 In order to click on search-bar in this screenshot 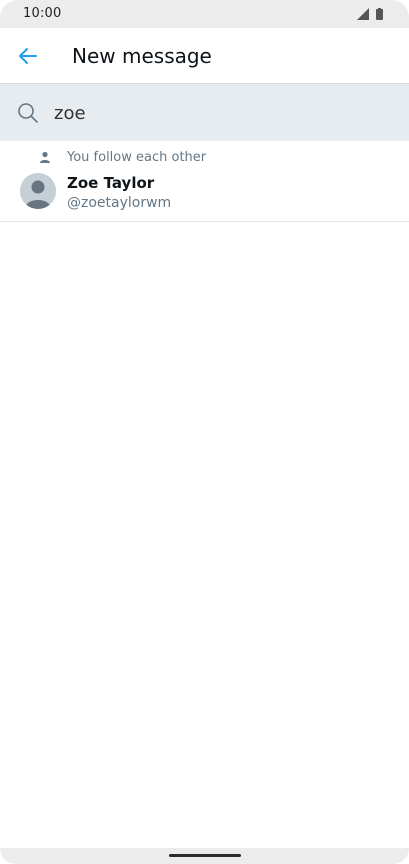, I will do `click(204, 112)`.